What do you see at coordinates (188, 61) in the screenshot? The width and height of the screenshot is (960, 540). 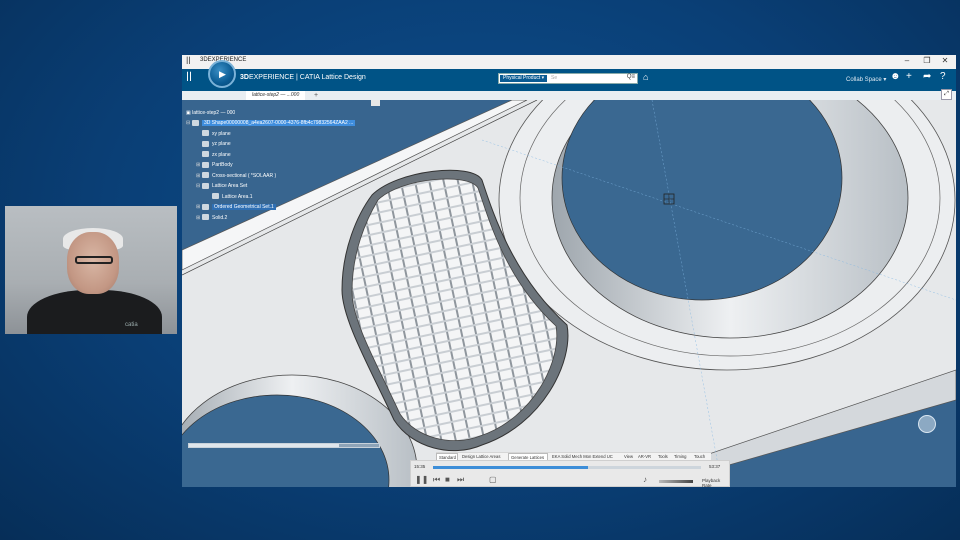 I see `ds-logo-icon: ꟾꟾ` at bounding box center [188, 61].